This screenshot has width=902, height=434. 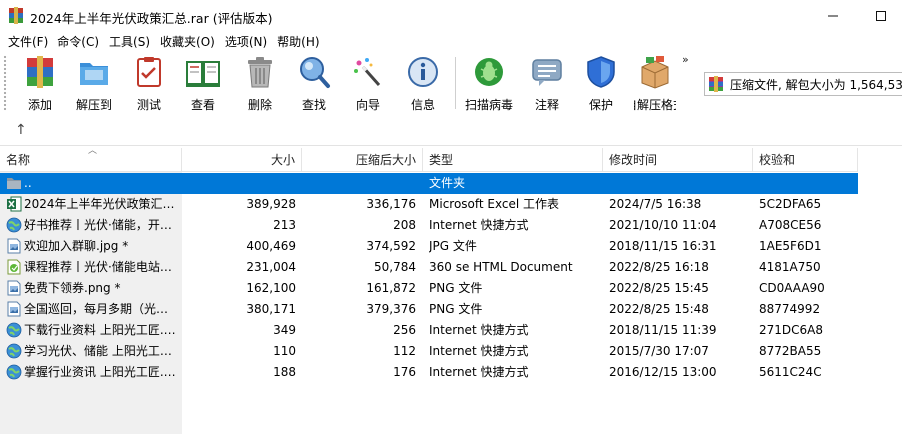 What do you see at coordinates (151, 18) in the screenshot?
I see `window-title: 2024年上半年光伏政策汇总.rar (评估版本)` at bounding box center [151, 18].